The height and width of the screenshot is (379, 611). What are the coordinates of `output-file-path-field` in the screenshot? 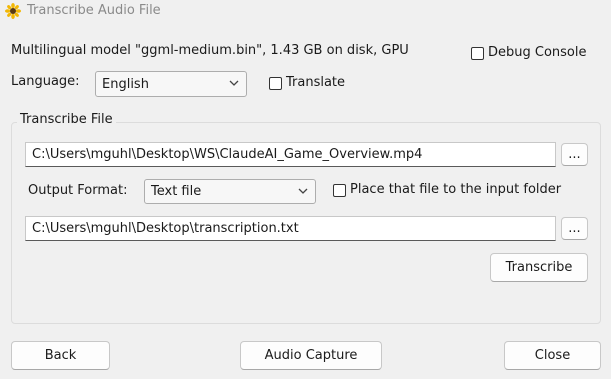 It's located at (290, 228).